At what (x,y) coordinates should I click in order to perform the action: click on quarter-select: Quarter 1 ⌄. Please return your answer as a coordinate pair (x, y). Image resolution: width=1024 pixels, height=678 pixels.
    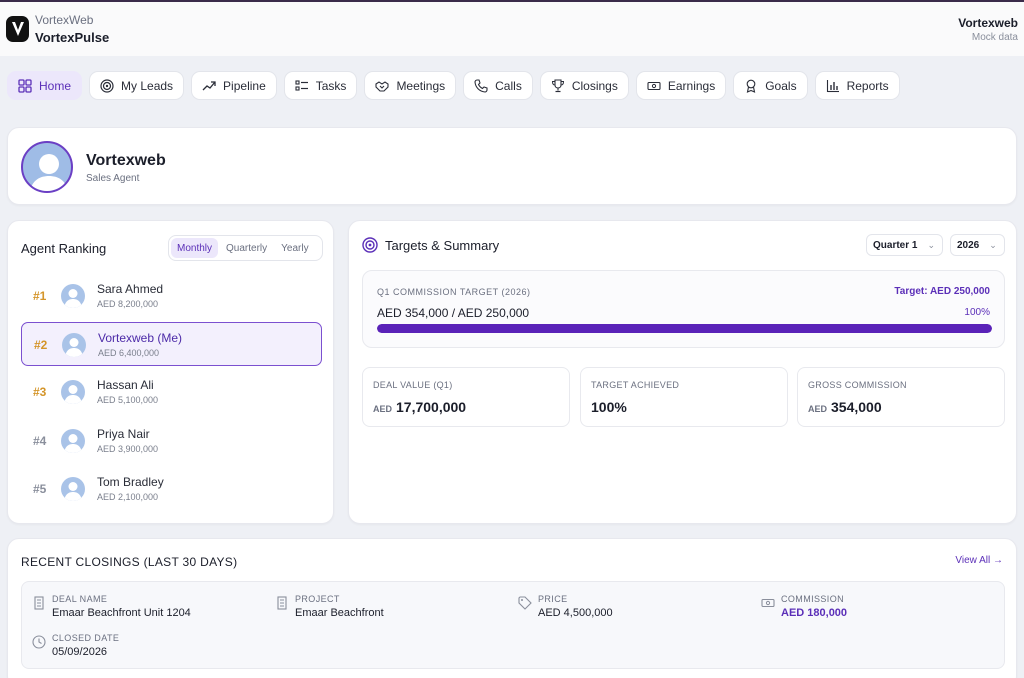
    Looking at the image, I should click on (904, 245).